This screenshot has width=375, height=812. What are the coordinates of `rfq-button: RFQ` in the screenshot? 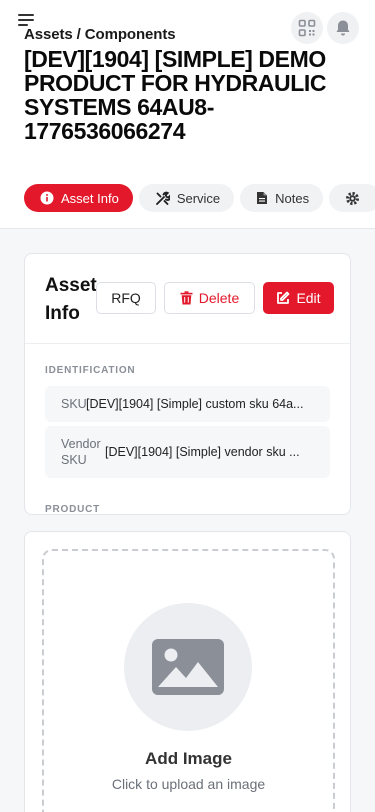 It's located at (126, 298).